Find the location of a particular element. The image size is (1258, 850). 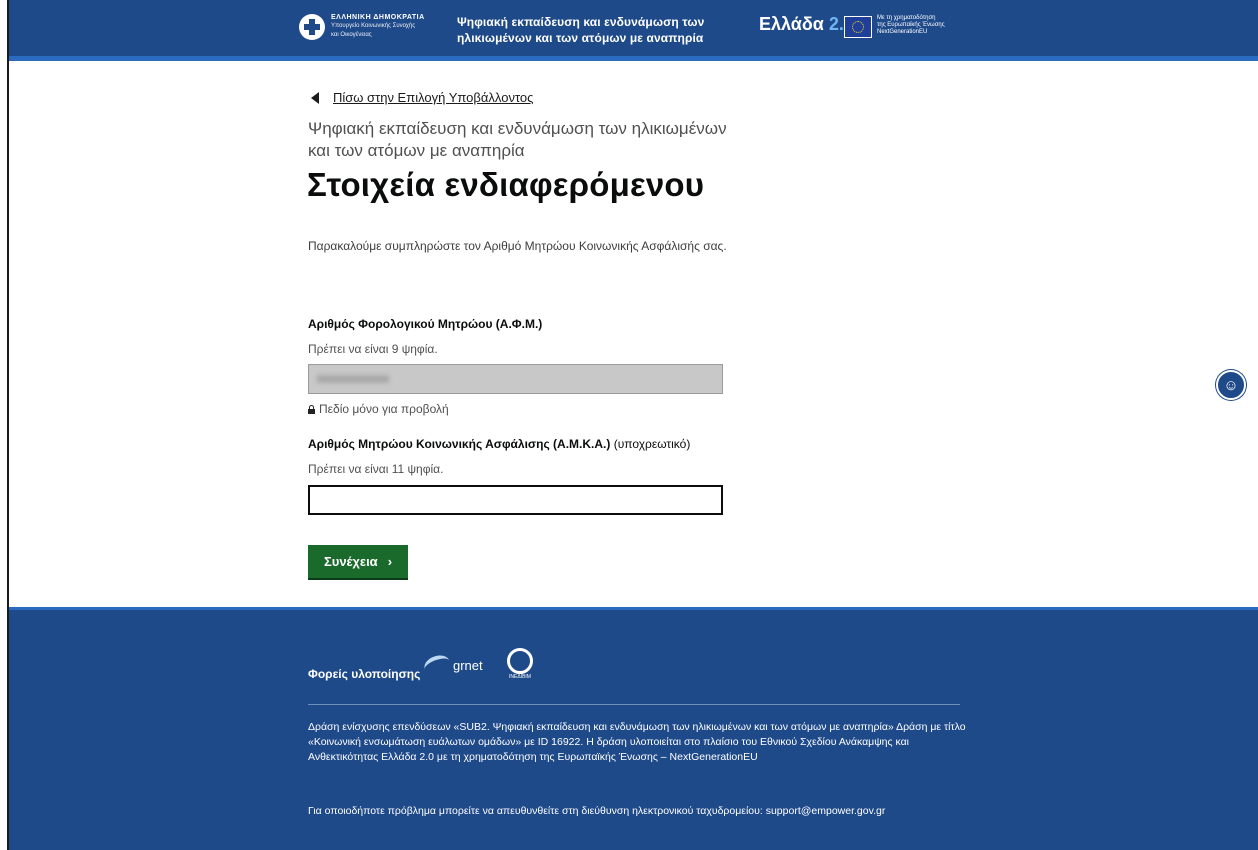

afm-value-redacted is located at coordinates (353, 379).